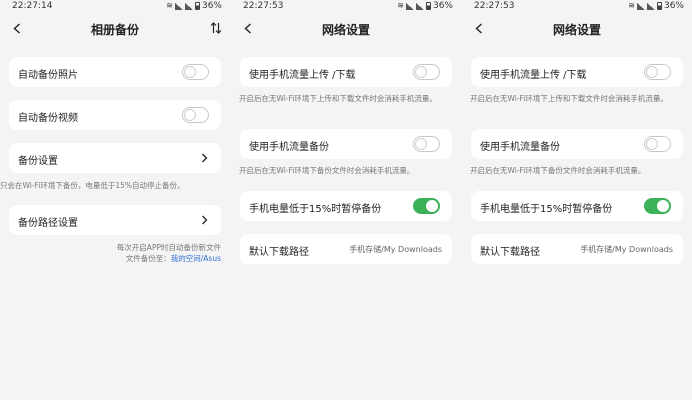  I want to click on backup-footer: 每次开启APP时自动备份新文件 文件备份至：我的空间/Asus, so click(169, 253).